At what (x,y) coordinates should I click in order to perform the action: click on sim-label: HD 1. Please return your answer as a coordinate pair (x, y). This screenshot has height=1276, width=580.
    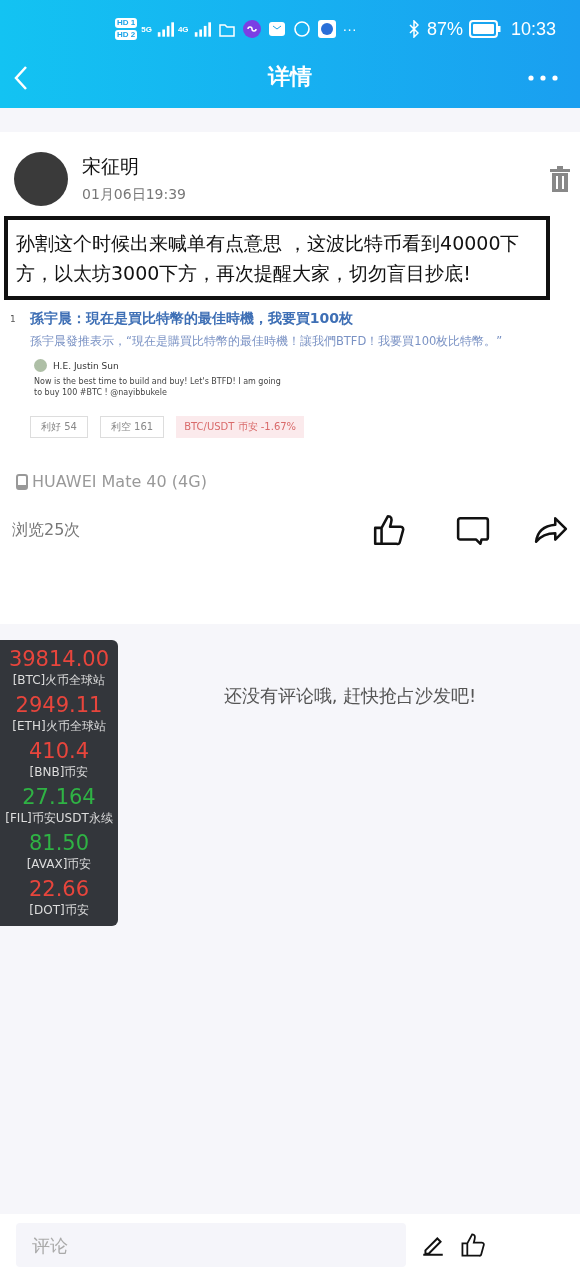
    Looking at the image, I should click on (126, 23).